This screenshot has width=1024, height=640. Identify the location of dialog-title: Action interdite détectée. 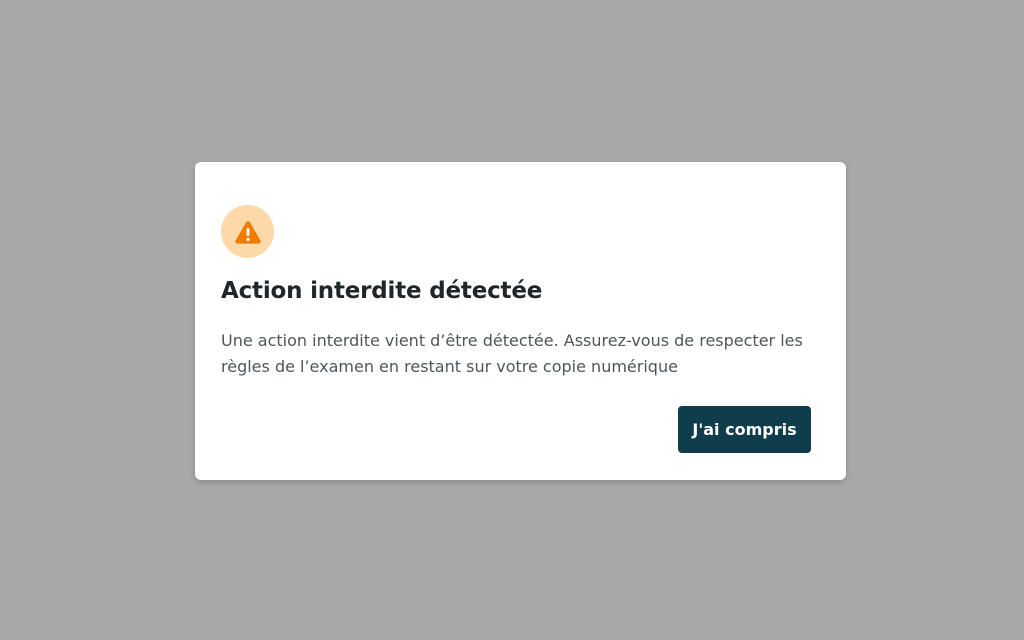
(382, 291).